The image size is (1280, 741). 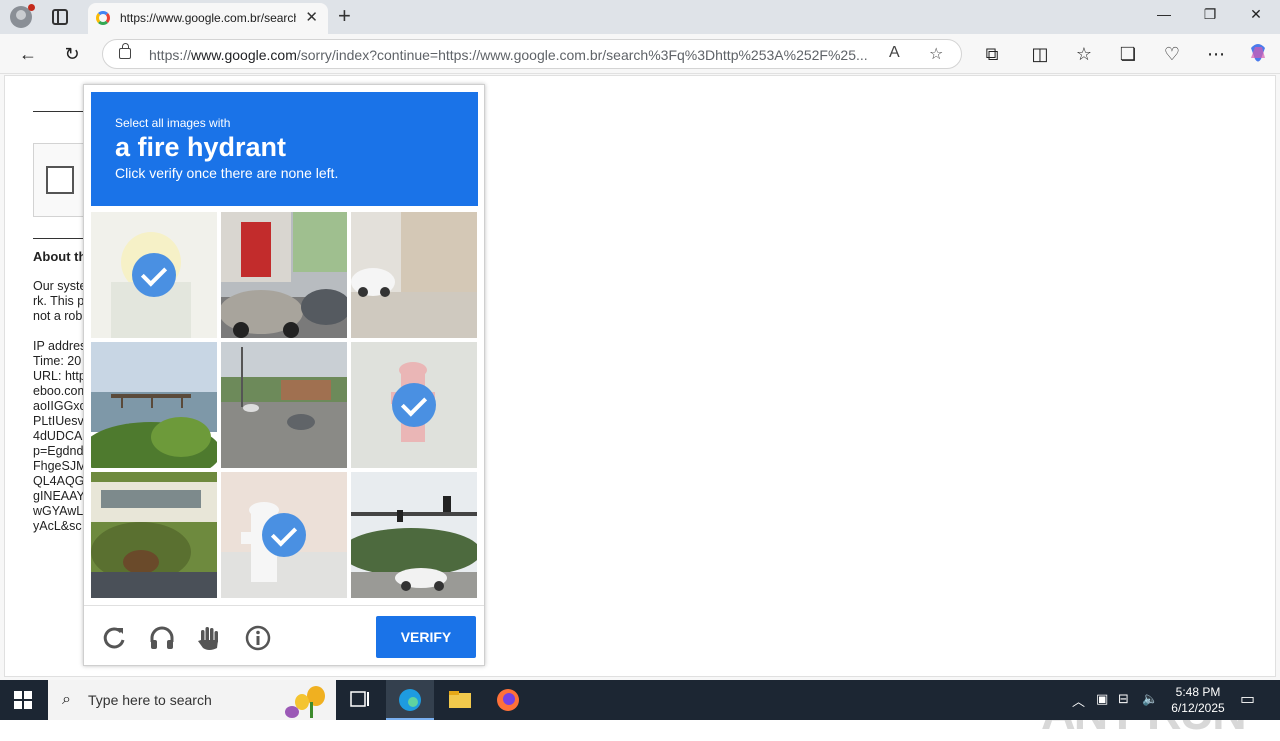 I want to click on reload-icon, so click(x=114, y=638).